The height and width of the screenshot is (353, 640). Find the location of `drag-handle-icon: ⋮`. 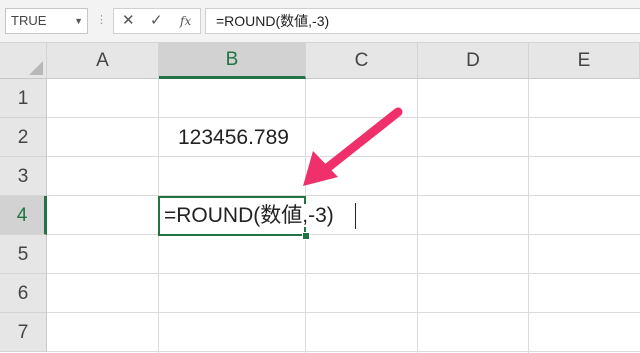

drag-handle-icon: ⋮ is located at coordinates (101, 20).